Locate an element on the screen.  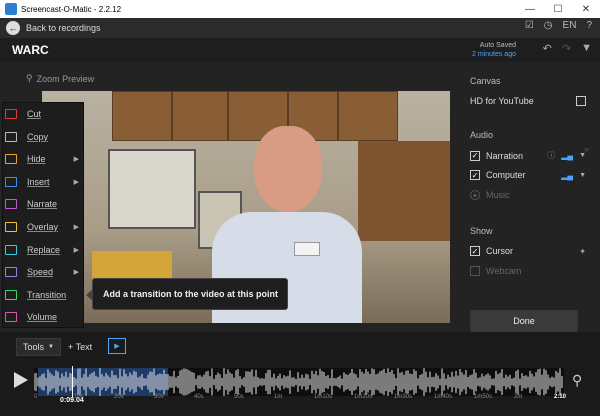
tools-menu-label: Replace is located at coordinates (44, 249).